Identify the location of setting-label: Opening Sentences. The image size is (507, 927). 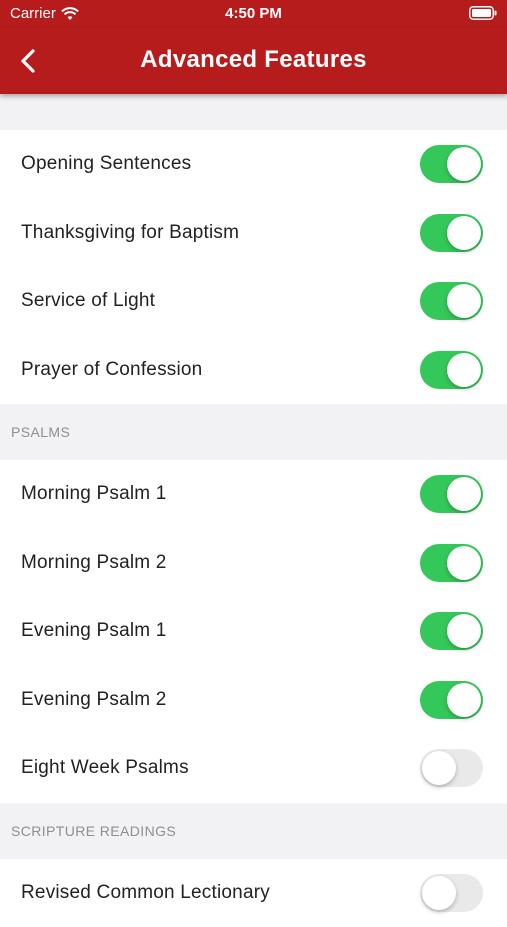
(106, 164).